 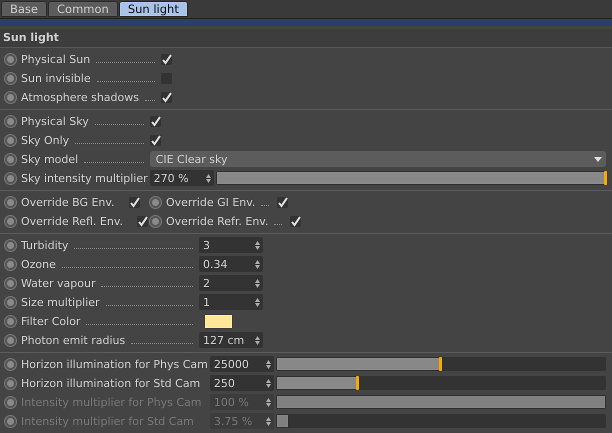 What do you see at coordinates (153, 9) in the screenshot?
I see `tab: Sun light` at bounding box center [153, 9].